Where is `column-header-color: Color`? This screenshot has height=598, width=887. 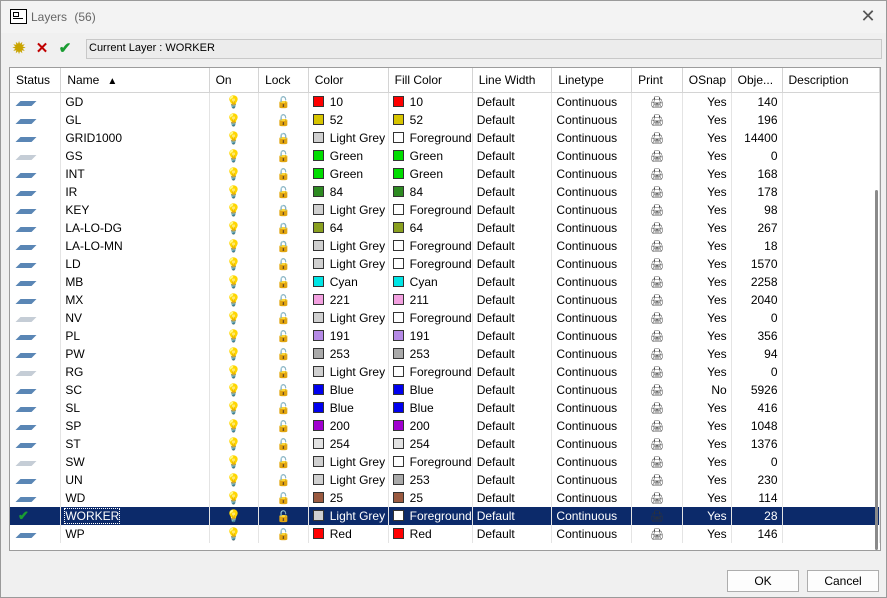 column-header-color: Color is located at coordinates (348, 80).